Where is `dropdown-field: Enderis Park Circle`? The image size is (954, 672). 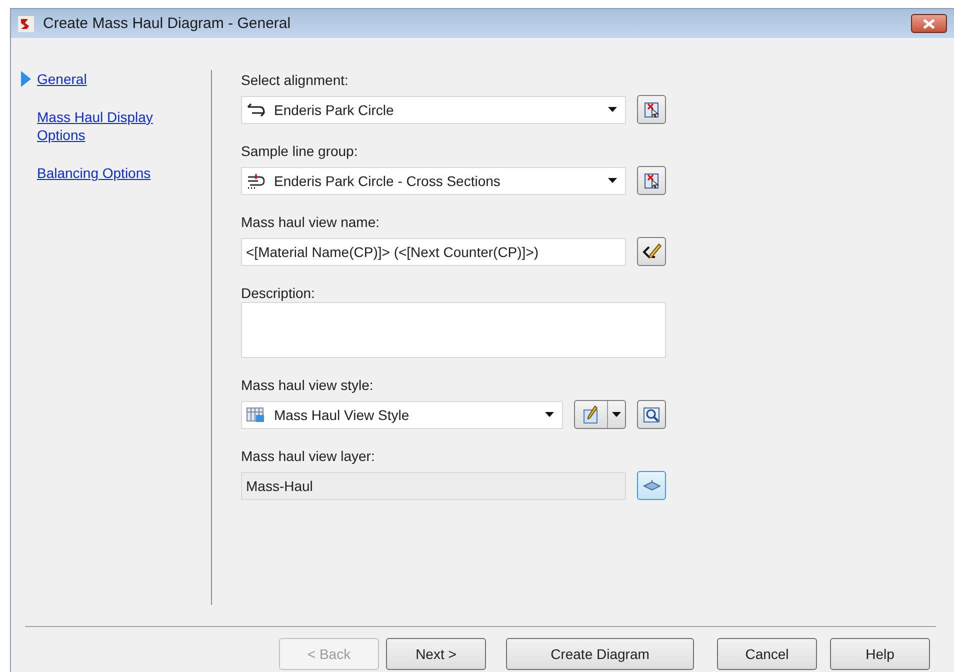
dropdown-field: Enderis Park Circle is located at coordinates (433, 110).